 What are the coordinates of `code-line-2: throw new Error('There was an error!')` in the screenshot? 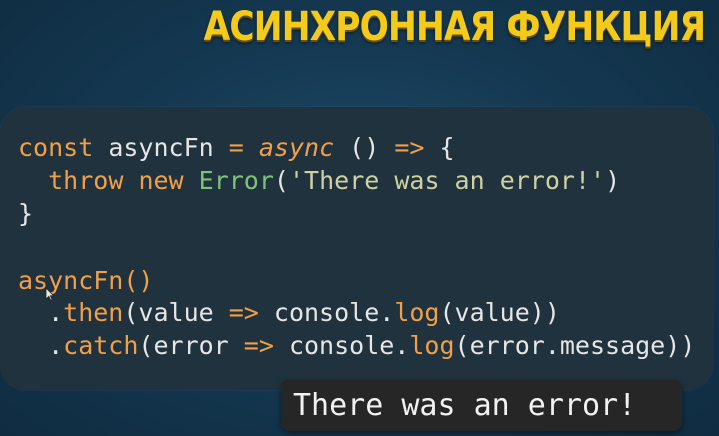 It's located at (319, 181).